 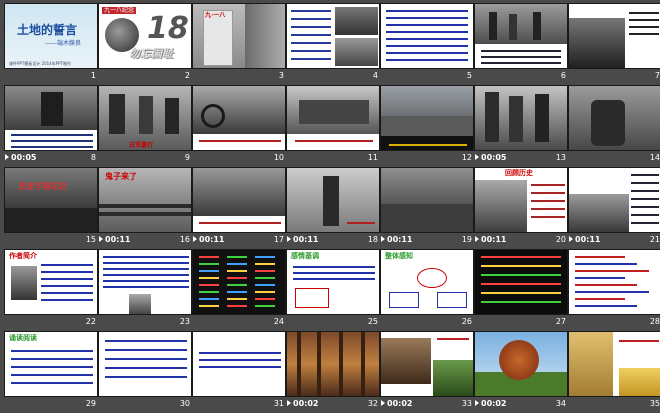 What do you see at coordinates (141, 145) in the screenshot?
I see `slide-caption: 日军暴行` at bounding box center [141, 145].